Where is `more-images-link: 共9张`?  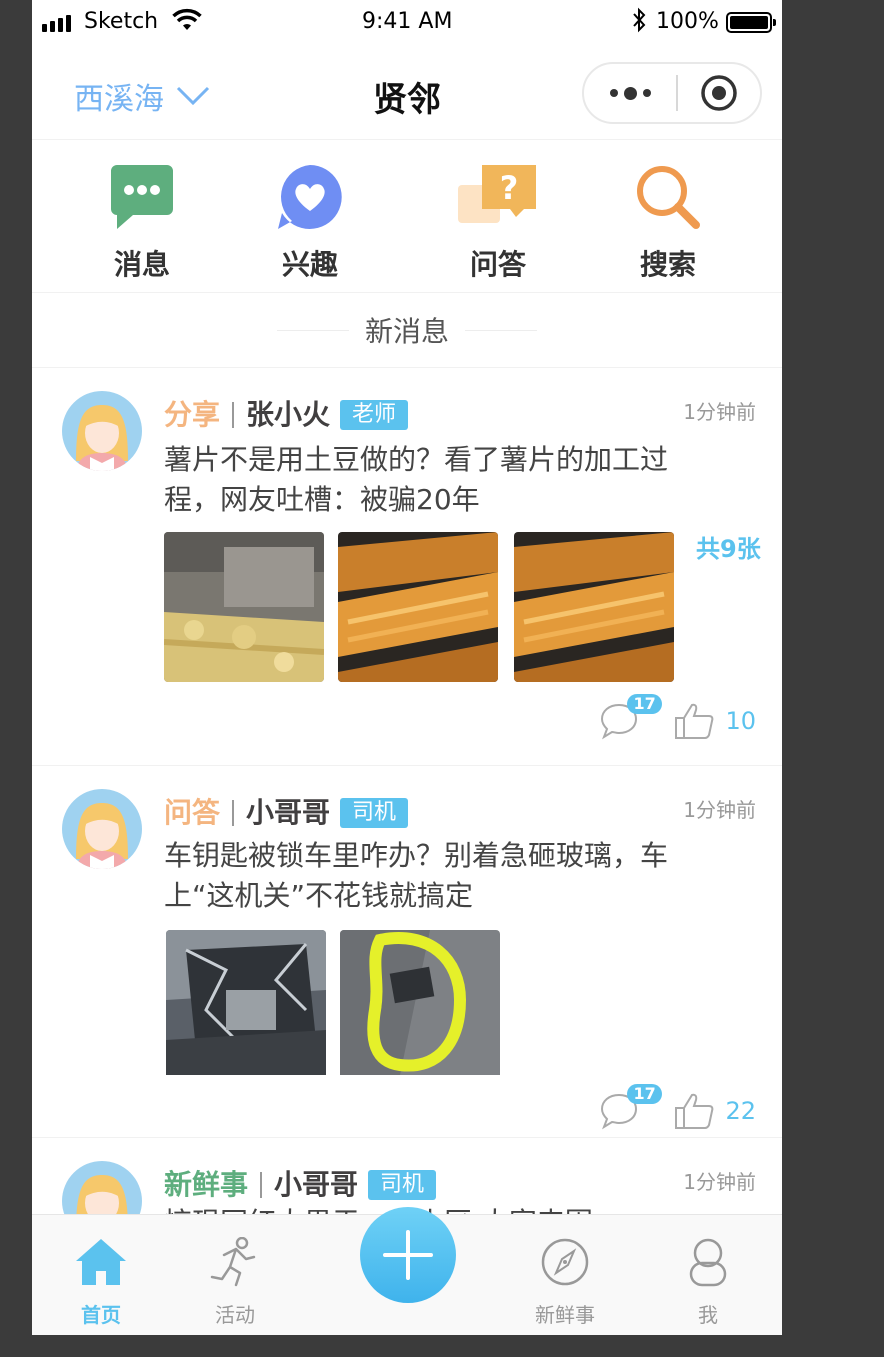 more-images-link: 共9张 is located at coordinates (728, 546).